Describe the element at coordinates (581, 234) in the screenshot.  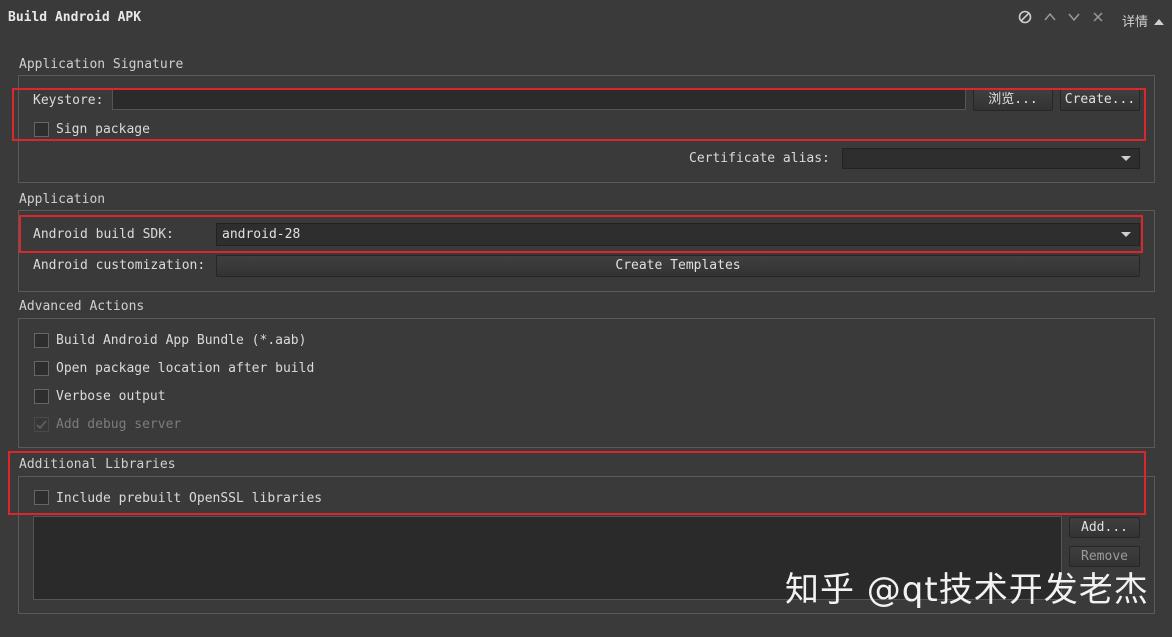
I see `sdk-highlight-box` at that location.